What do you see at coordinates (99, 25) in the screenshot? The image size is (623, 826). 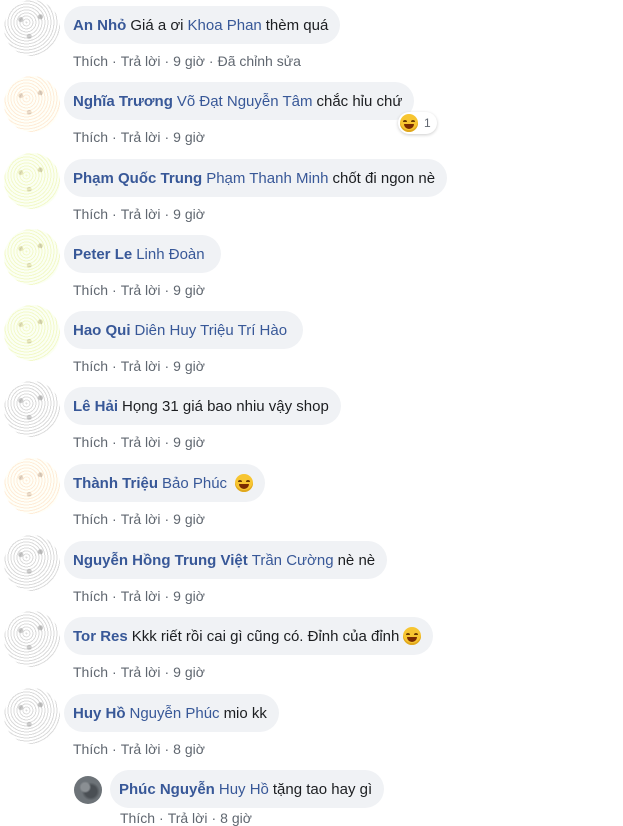 I see `comment-author: An Nhỏ` at bounding box center [99, 25].